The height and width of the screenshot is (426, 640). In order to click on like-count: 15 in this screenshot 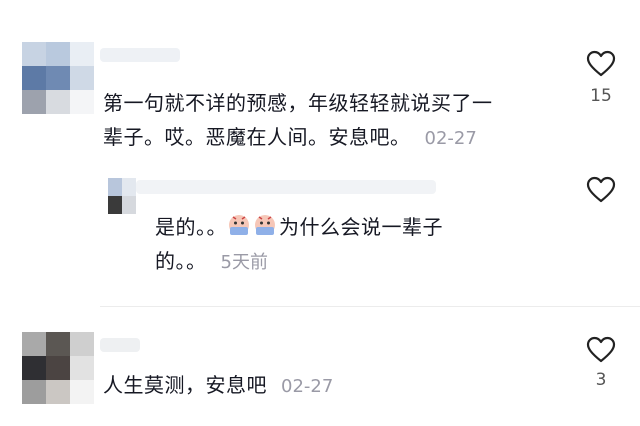, I will do `click(601, 96)`.